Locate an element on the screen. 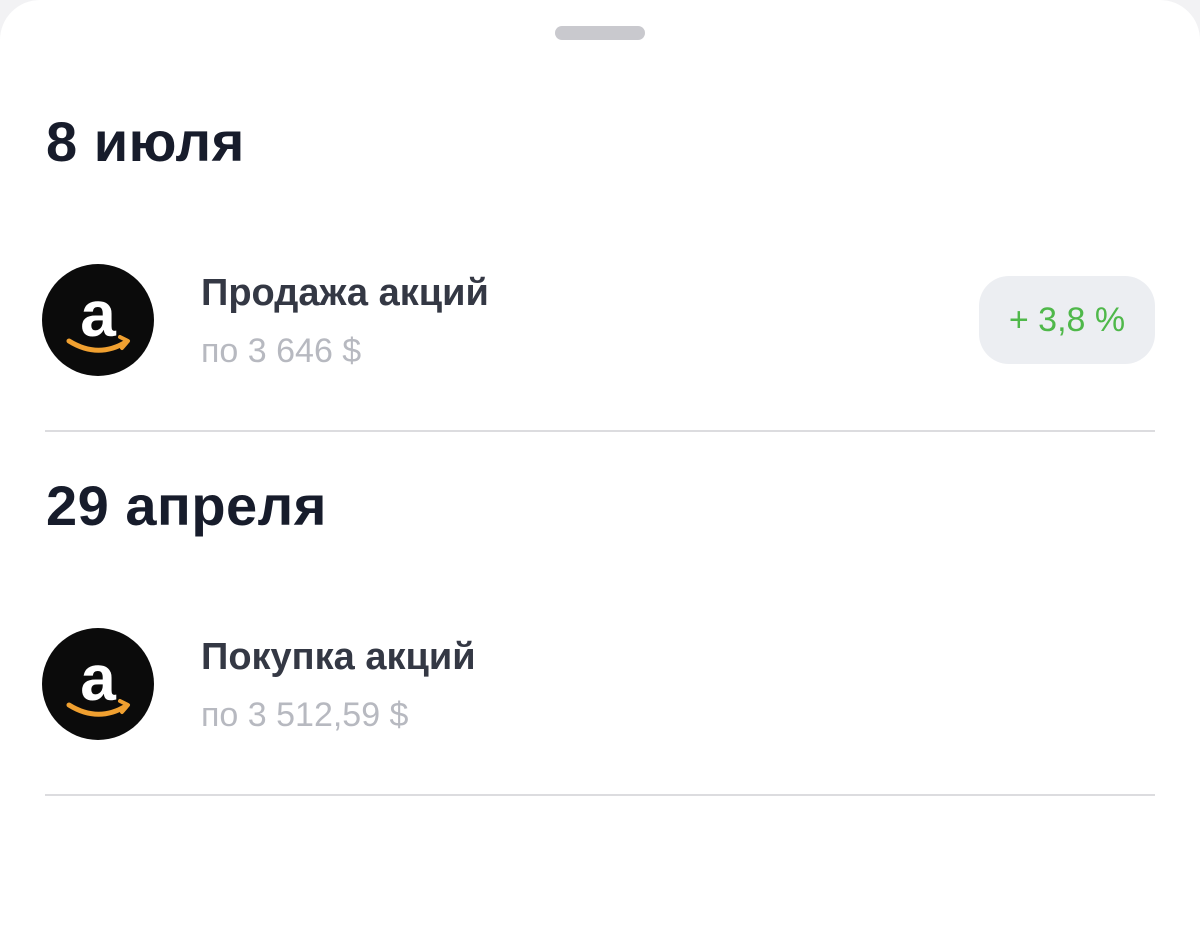 This screenshot has height=931, width=1200. date-heading: 8 июля is located at coordinates (145, 141).